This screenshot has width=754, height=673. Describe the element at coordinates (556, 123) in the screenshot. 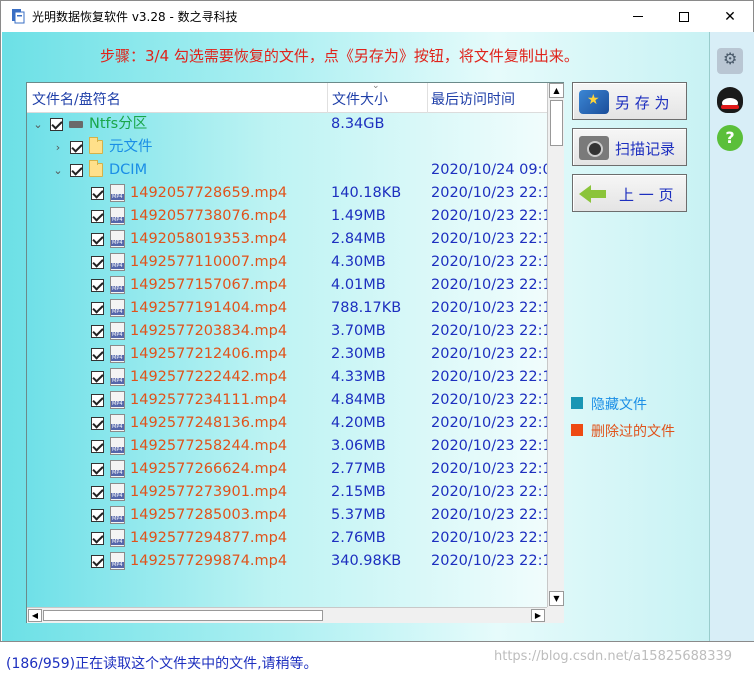

I see `vertical-scroll-thumb` at that location.